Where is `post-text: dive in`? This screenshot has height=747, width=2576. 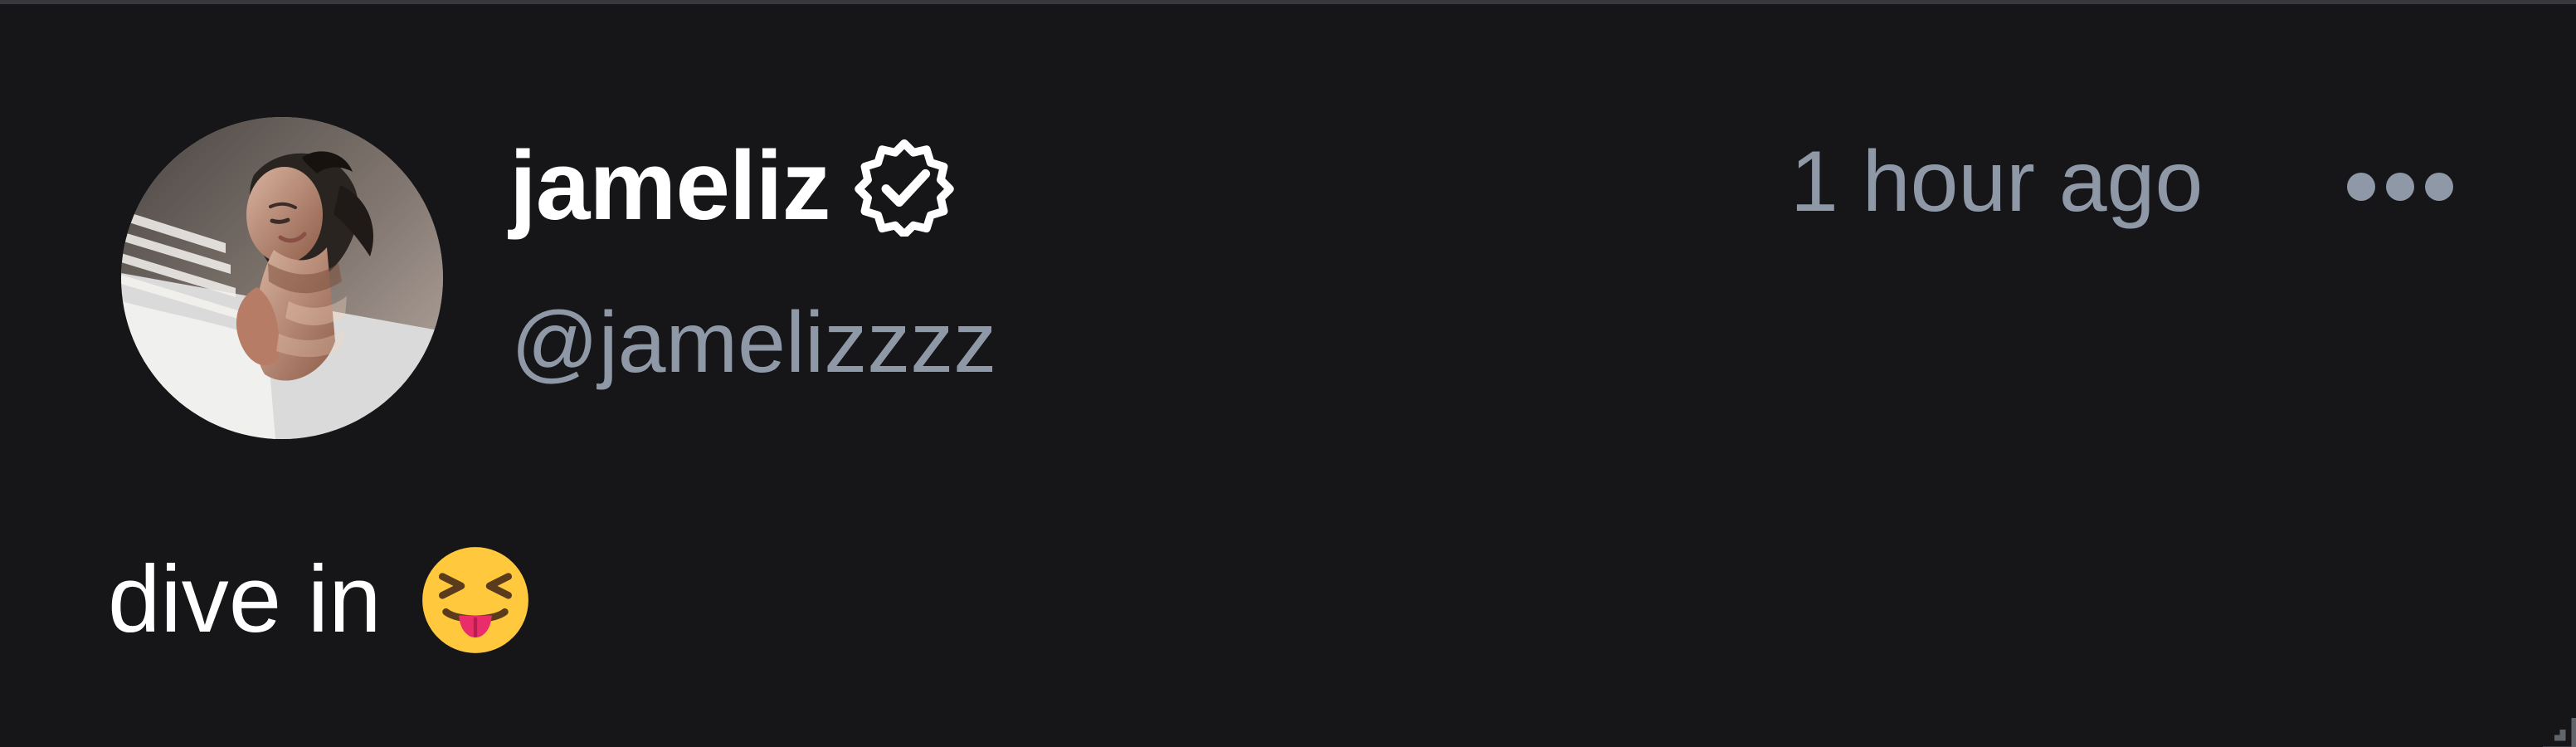 post-text: dive in is located at coordinates (245, 599).